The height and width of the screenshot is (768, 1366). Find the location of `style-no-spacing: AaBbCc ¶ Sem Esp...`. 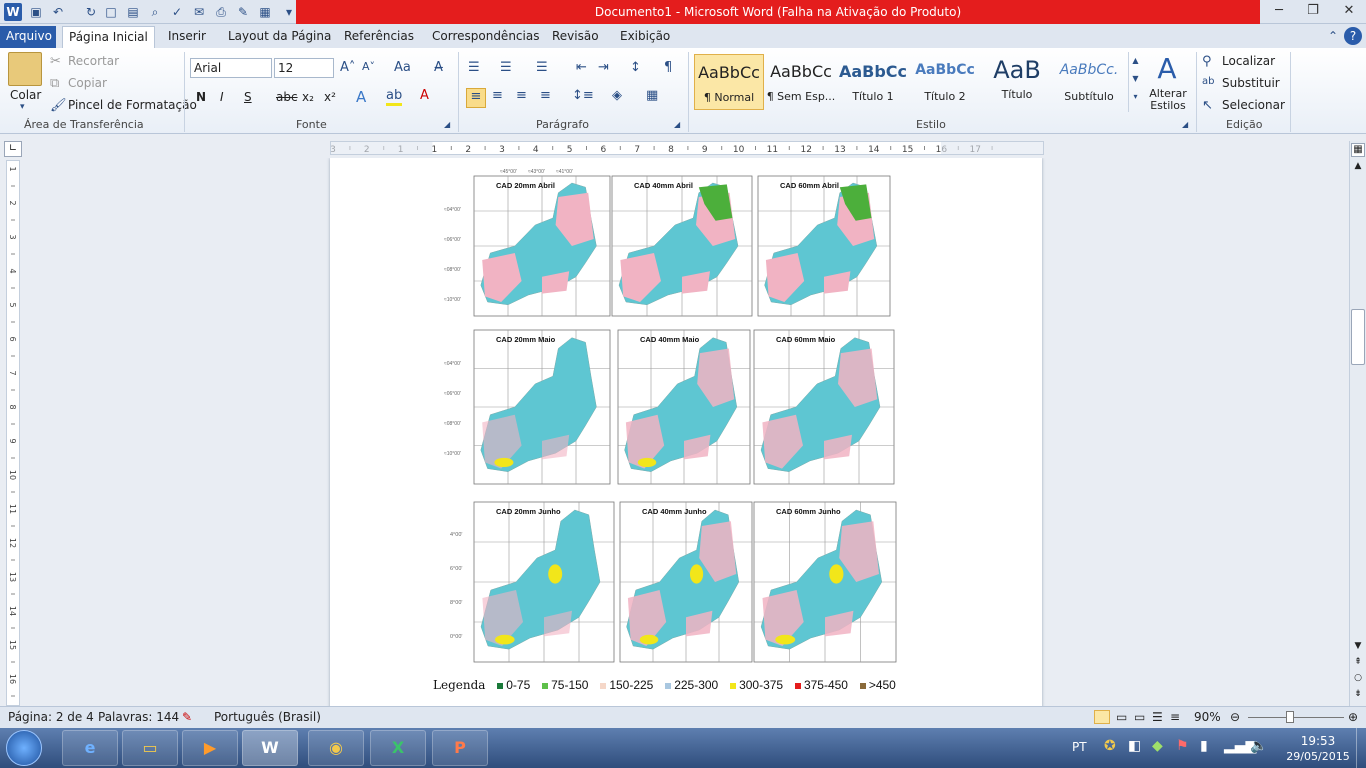

style-no-spacing: AaBbCc ¶ Sem Esp... is located at coordinates (801, 82).